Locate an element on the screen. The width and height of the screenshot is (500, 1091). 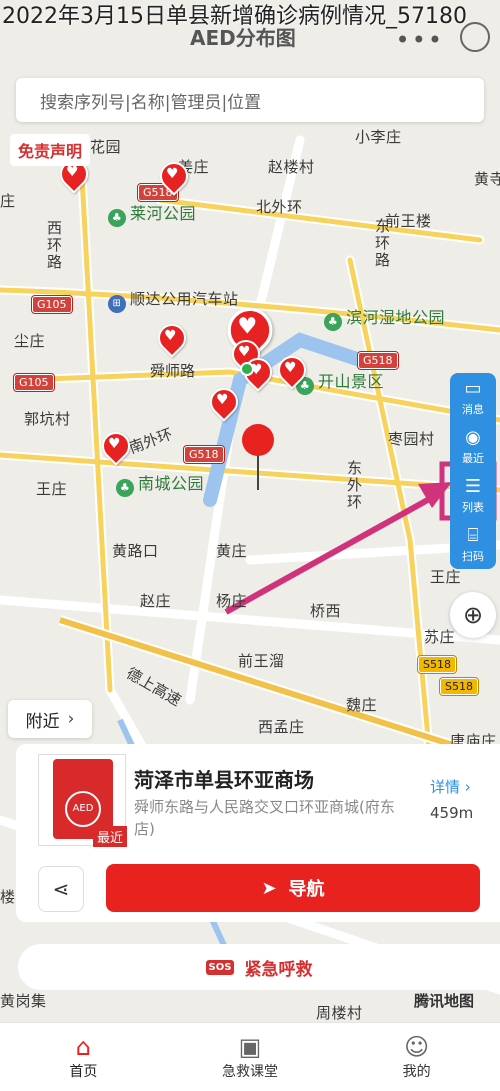
tab-classroom: ▣ 急救课堂 is located at coordinates (250, 1057).